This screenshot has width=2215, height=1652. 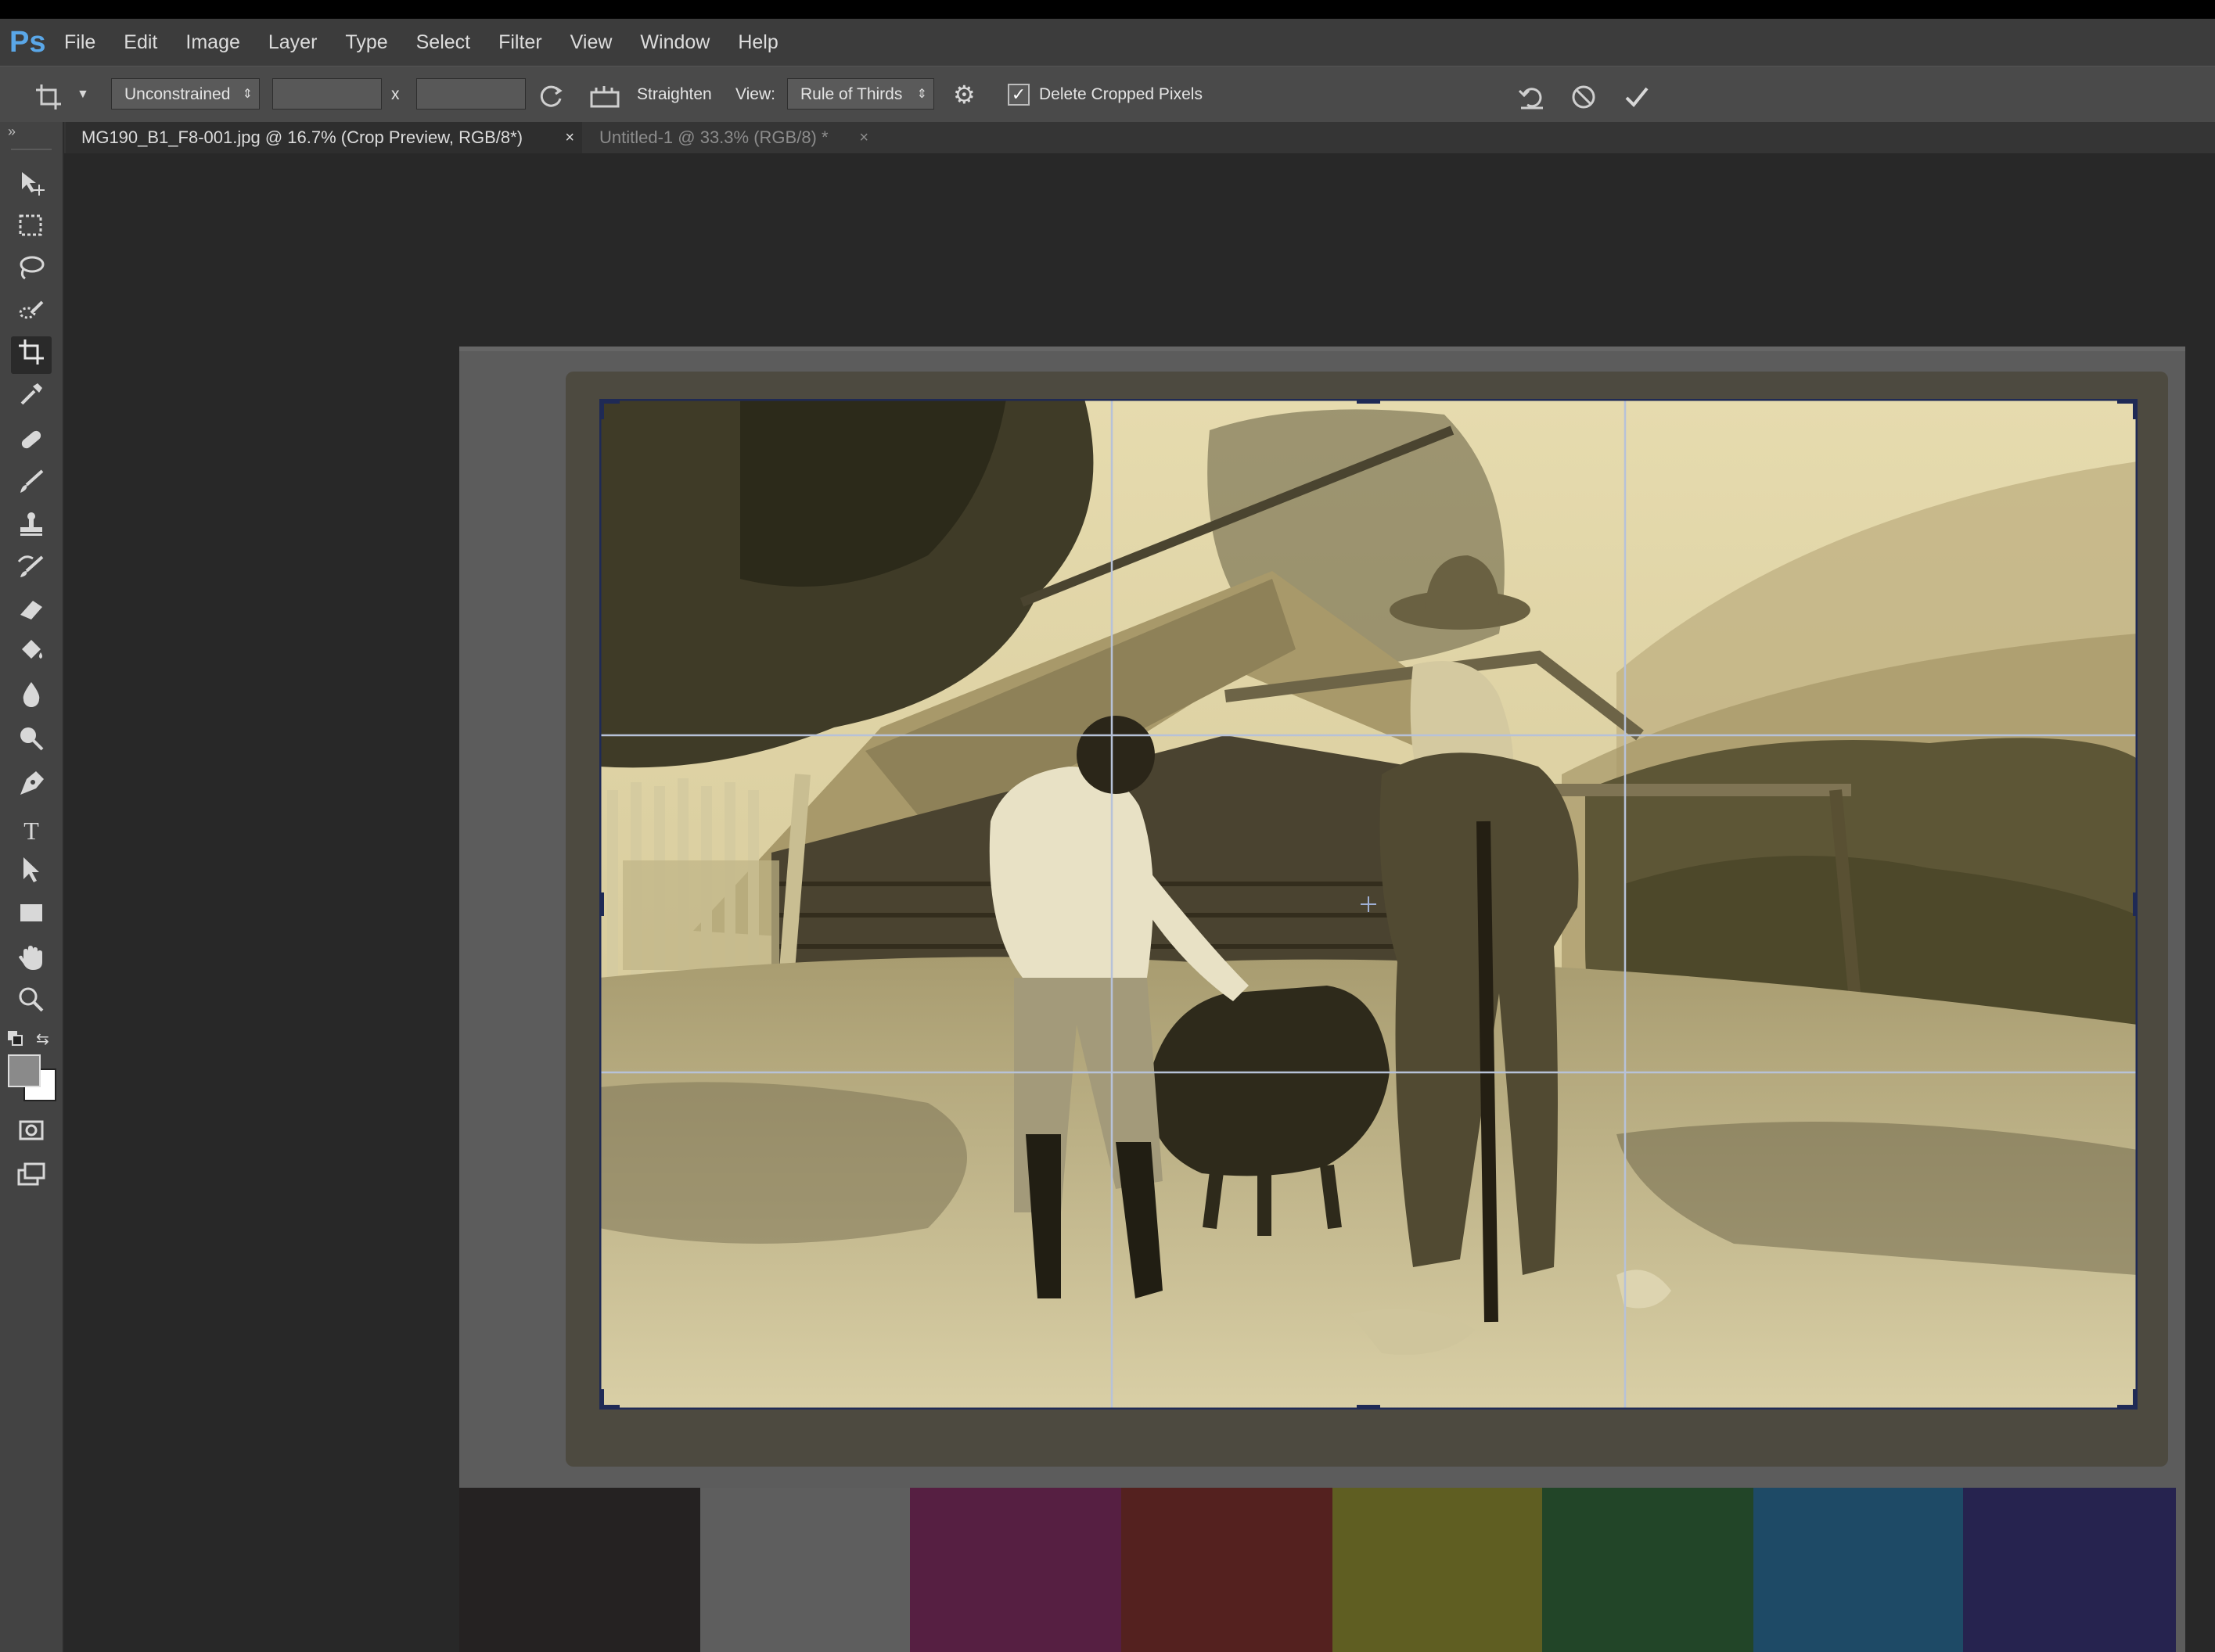 I want to click on menu-view: View, so click(x=591, y=42).